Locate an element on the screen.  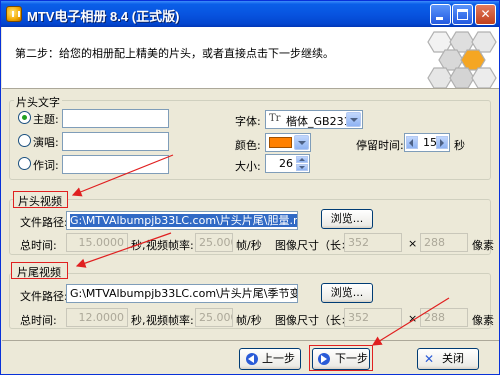
intro-duration-label: 总时间: is located at coordinates (38, 245).